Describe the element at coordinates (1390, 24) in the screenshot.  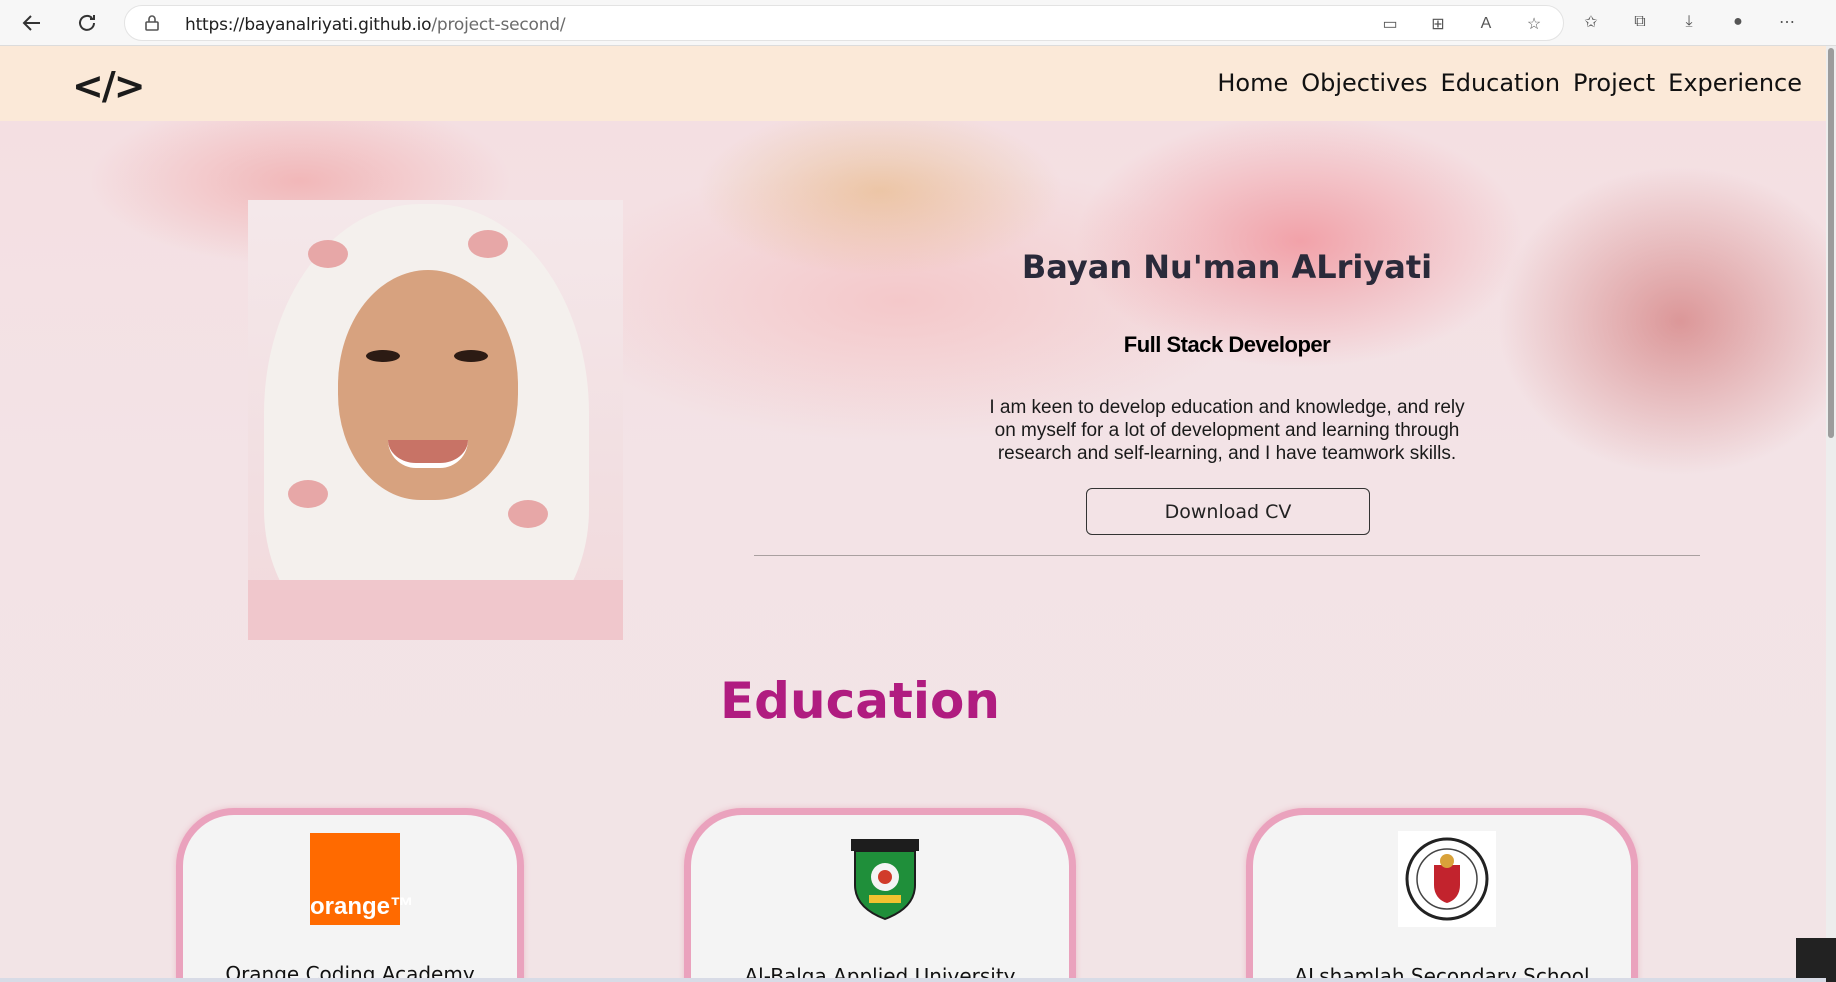
I see `devices-icon: ▭` at that location.